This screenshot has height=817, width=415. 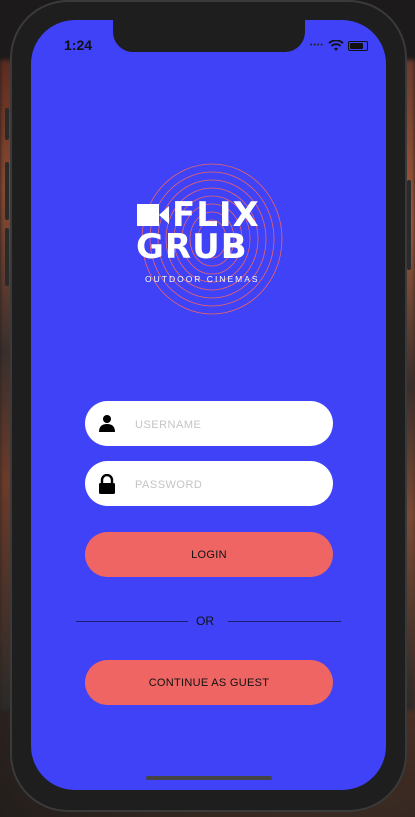 I want to click on side-button-power, so click(x=409, y=225).